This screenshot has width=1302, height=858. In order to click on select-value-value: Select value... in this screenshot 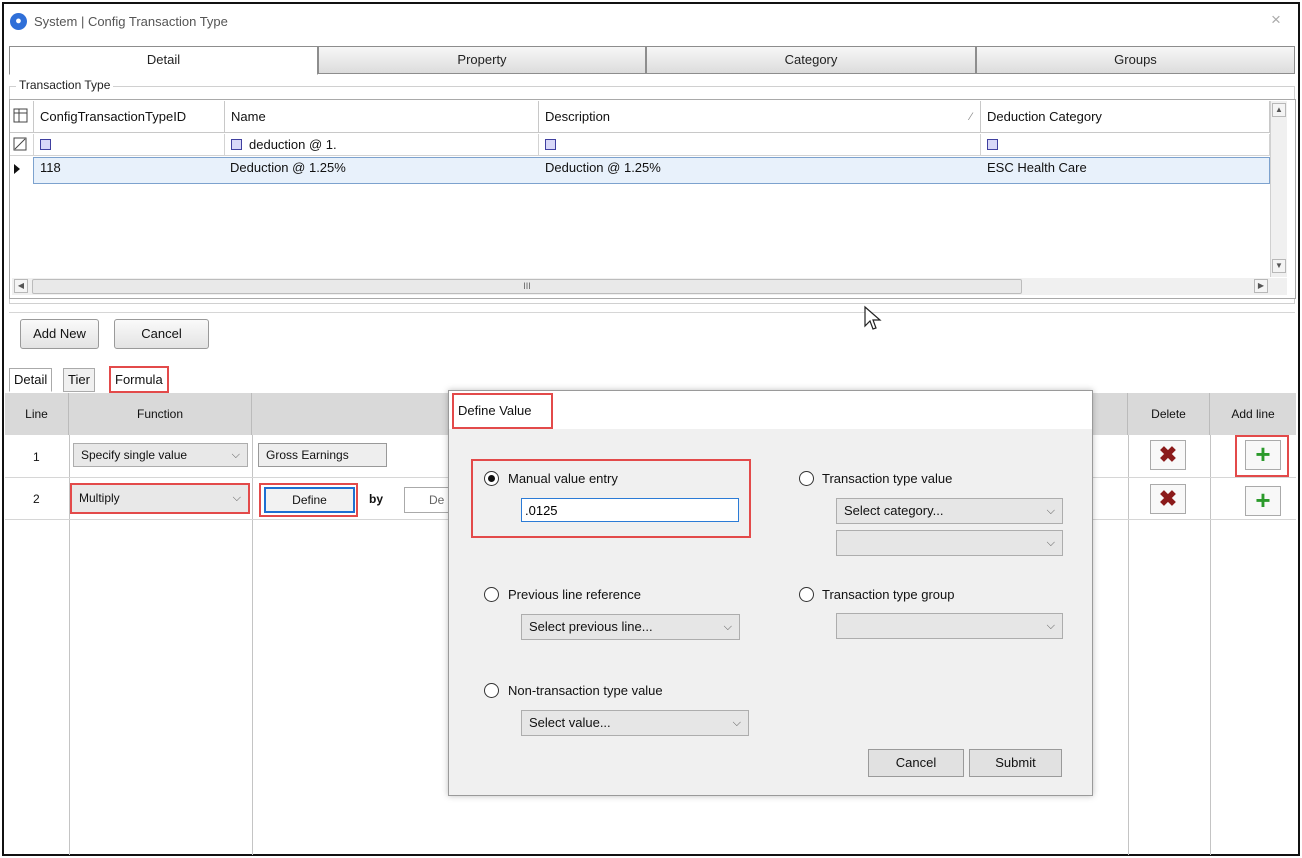, I will do `click(570, 722)`.